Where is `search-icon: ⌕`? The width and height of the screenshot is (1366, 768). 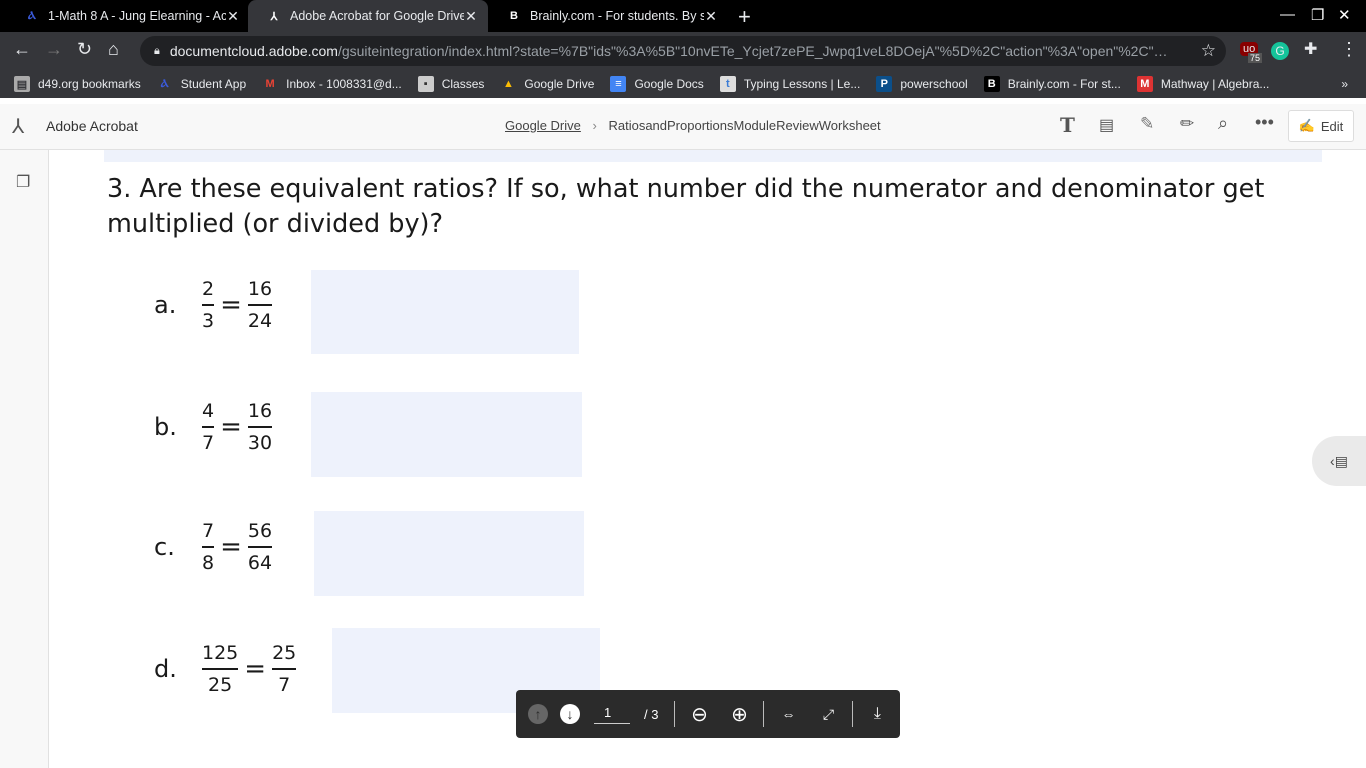
search-icon: ⌕ is located at coordinates (1223, 123).